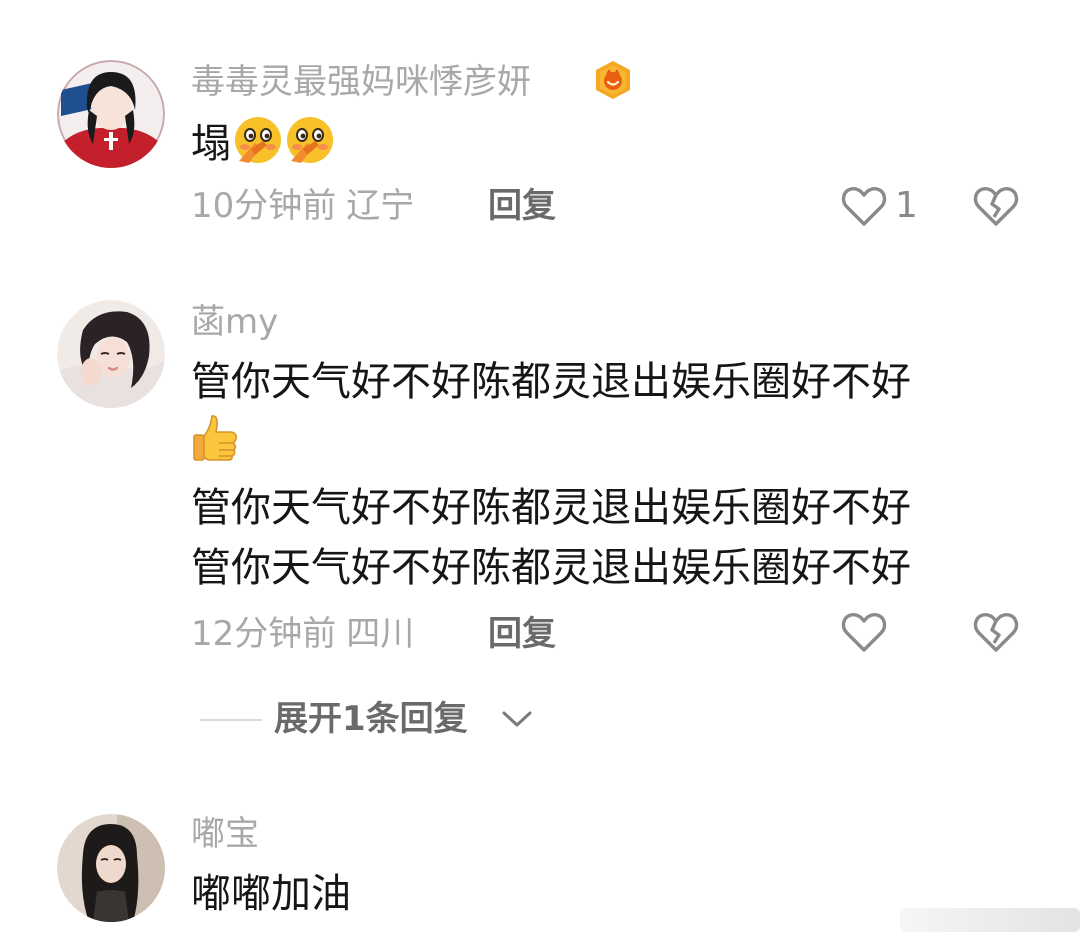  What do you see at coordinates (517, 719) in the screenshot?
I see `chevron-down-icon` at bounding box center [517, 719].